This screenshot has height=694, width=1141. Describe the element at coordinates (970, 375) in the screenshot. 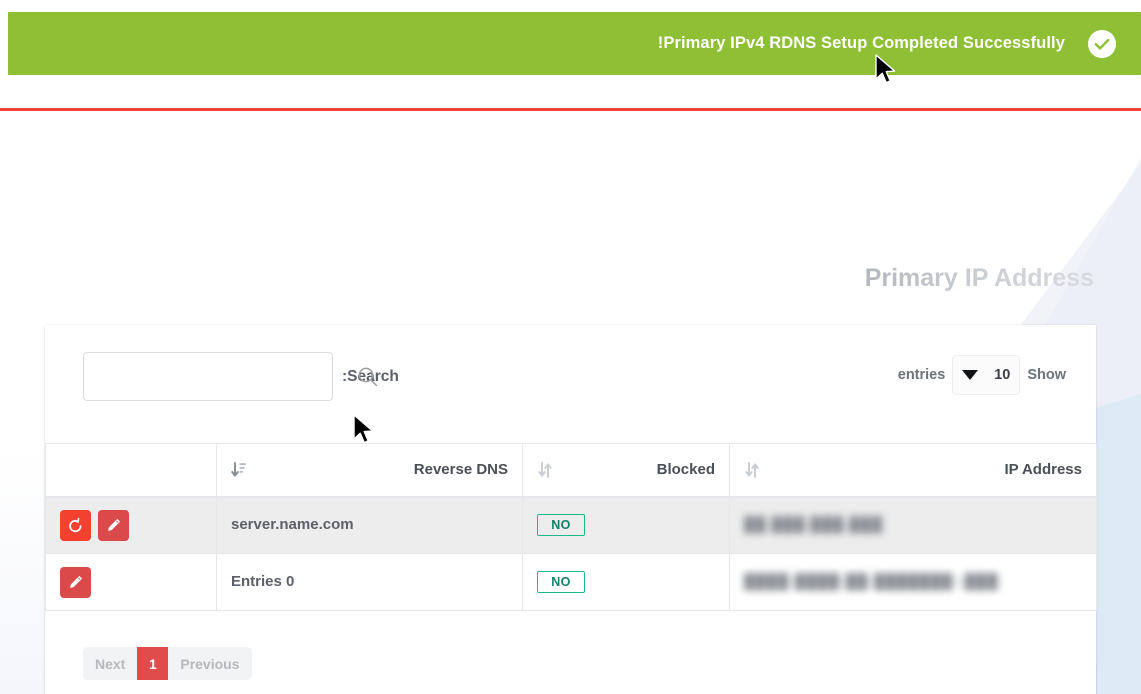

I see `chevron-down-icon` at that location.